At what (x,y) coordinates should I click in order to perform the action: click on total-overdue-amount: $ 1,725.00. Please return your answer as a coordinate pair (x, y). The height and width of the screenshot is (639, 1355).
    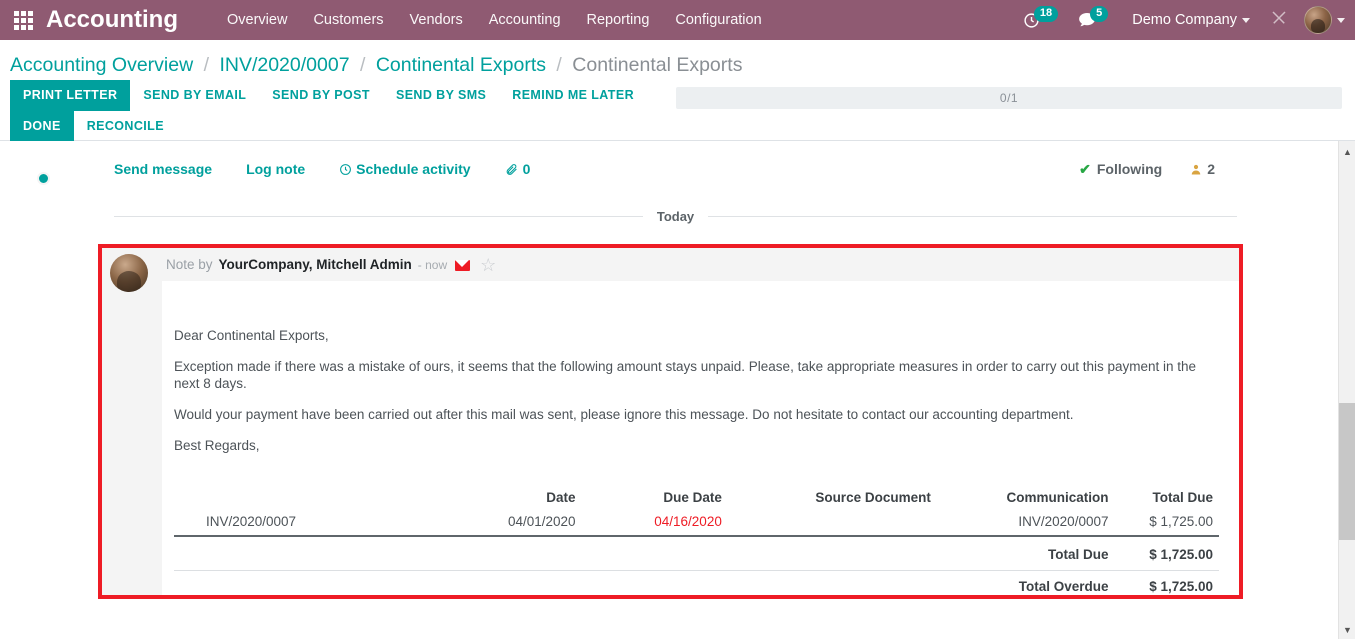
    Looking at the image, I should click on (1166, 582).